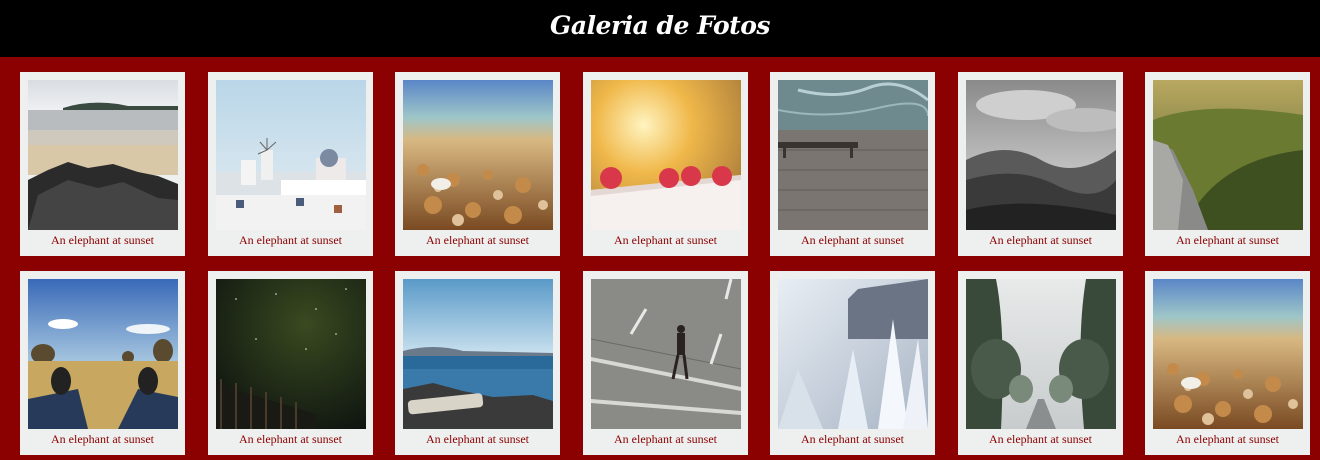 The width and height of the screenshot is (1320, 460). I want to click on photo-frosted-plants, so click(853, 354).